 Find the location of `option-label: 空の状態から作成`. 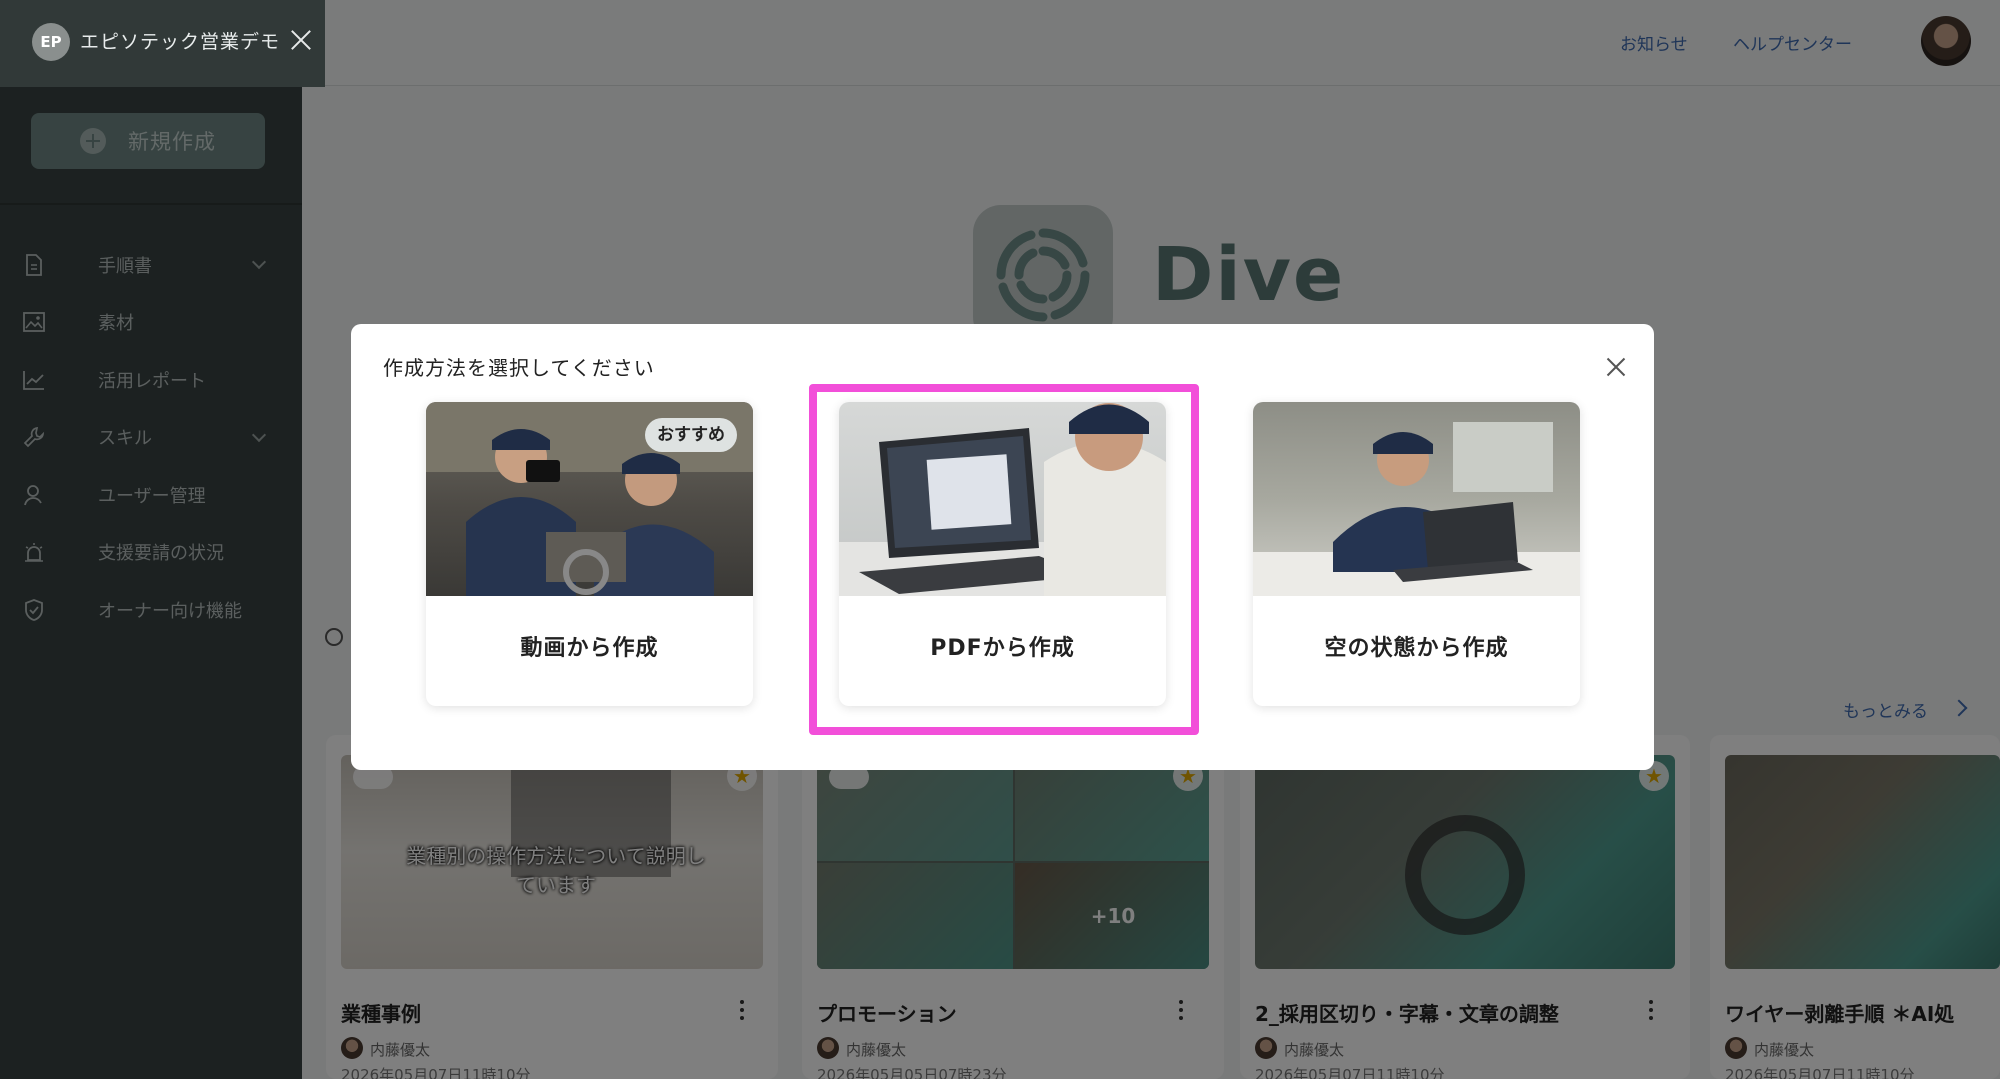

option-label: 空の状態から作成 is located at coordinates (1416, 648).